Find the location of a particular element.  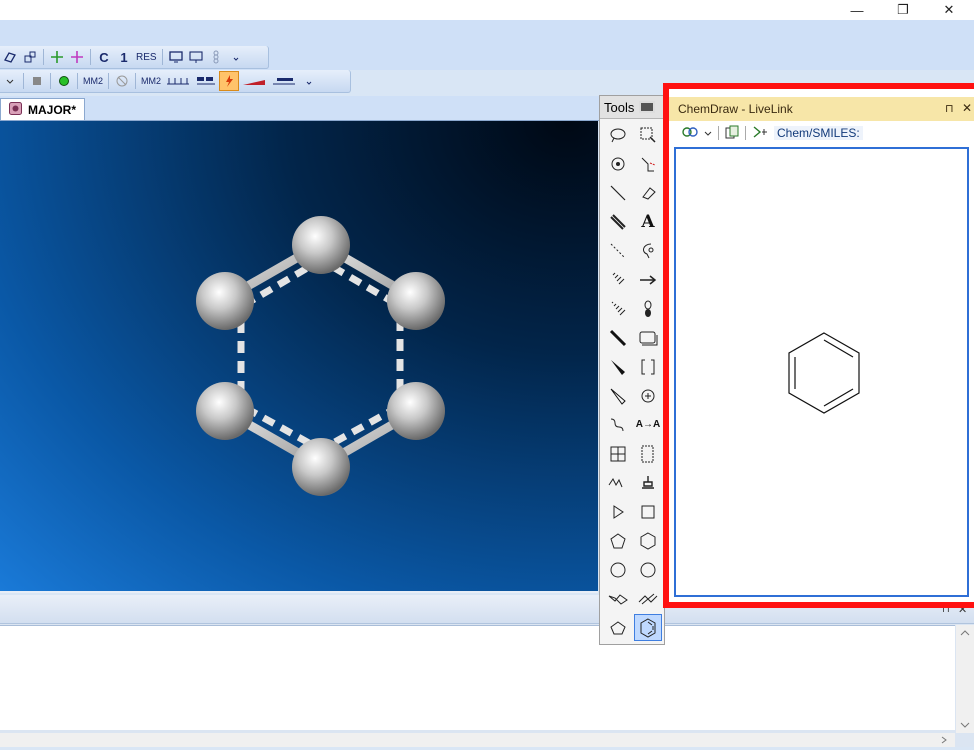

hexagon-icon is located at coordinates (648, 540).